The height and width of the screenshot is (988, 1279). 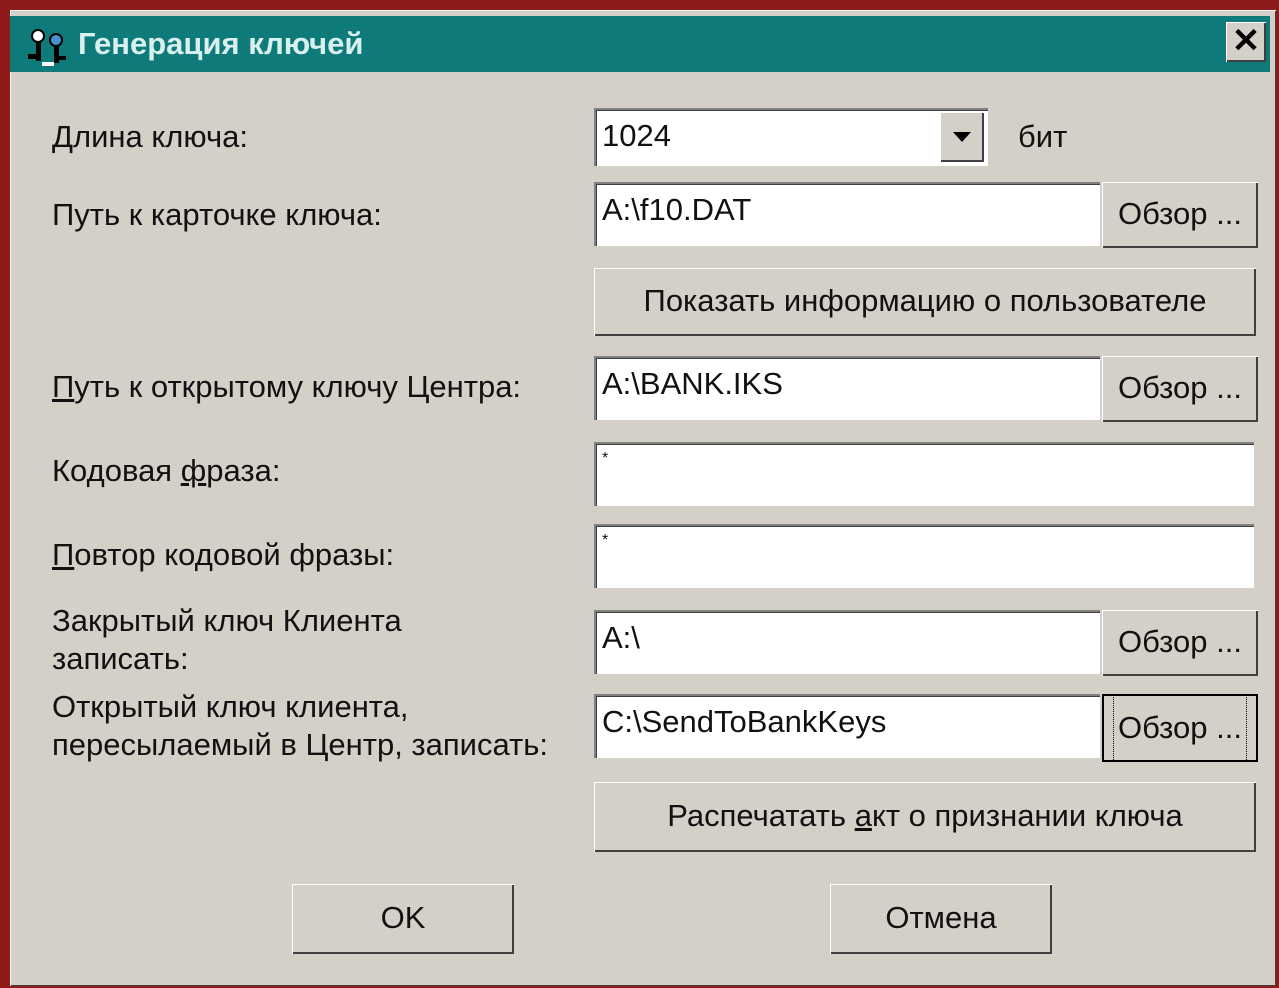 What do you see at coordinates (227, 620) in the screenshot?
I see `client-private-key-label-line1: Закрытый ключ Клиента` at bounding box center [227, 620].